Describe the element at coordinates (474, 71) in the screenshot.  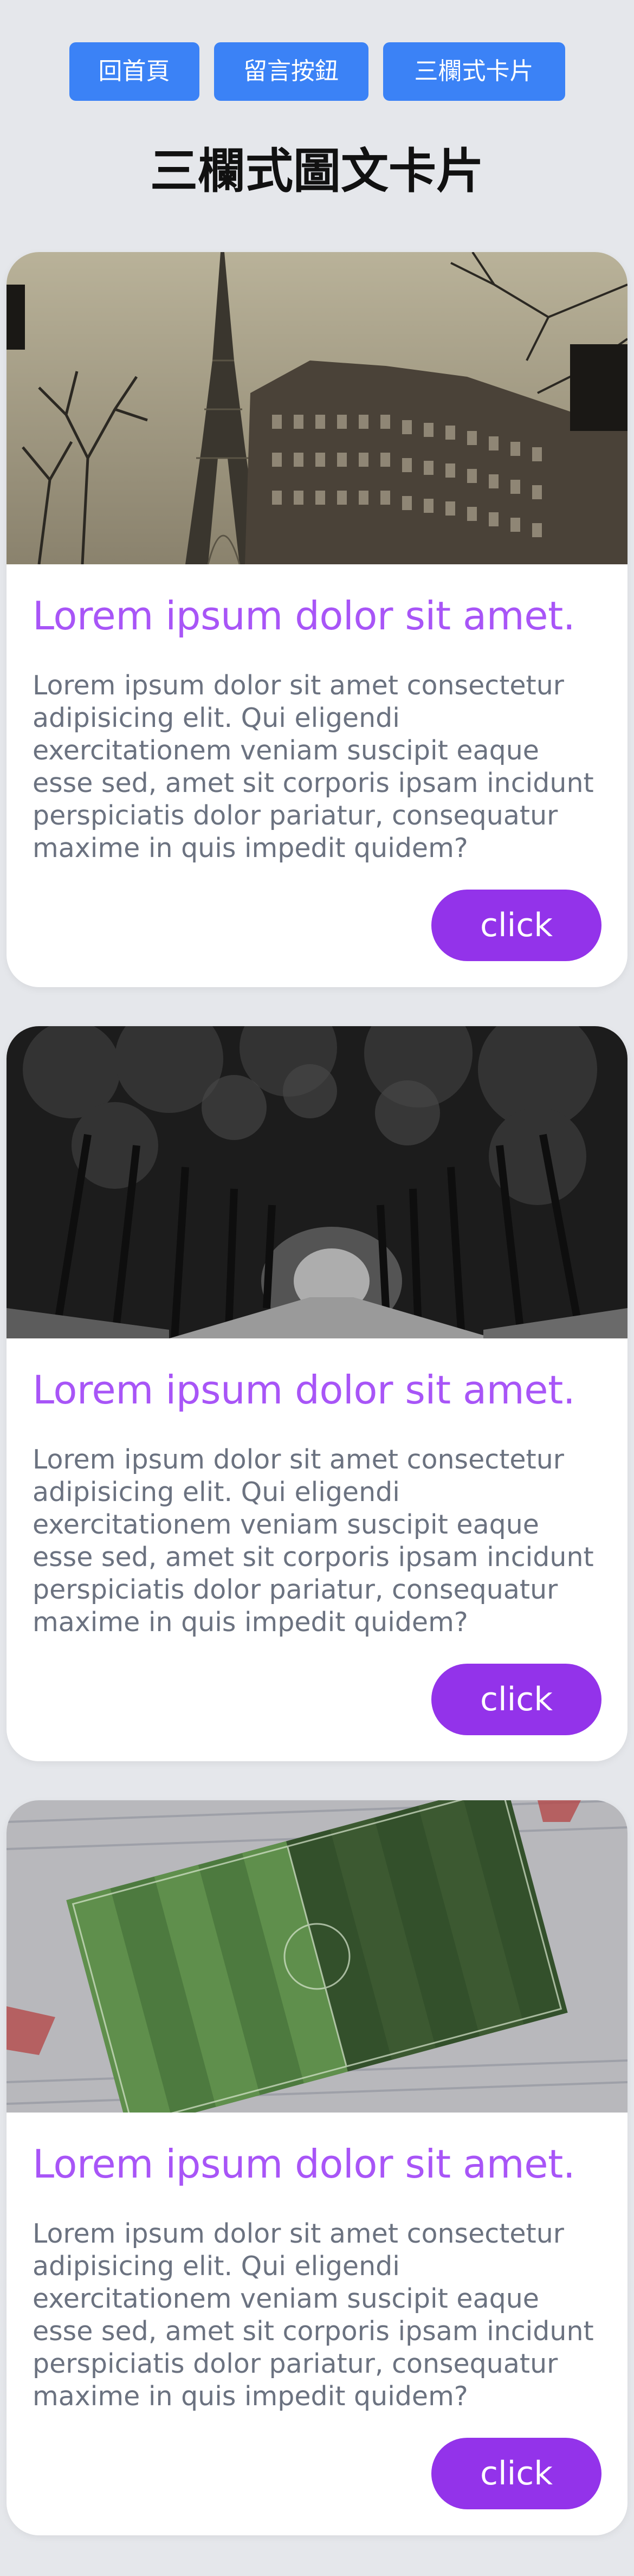
I see `three-column-cards-button: 三欄式卡片` at that location.